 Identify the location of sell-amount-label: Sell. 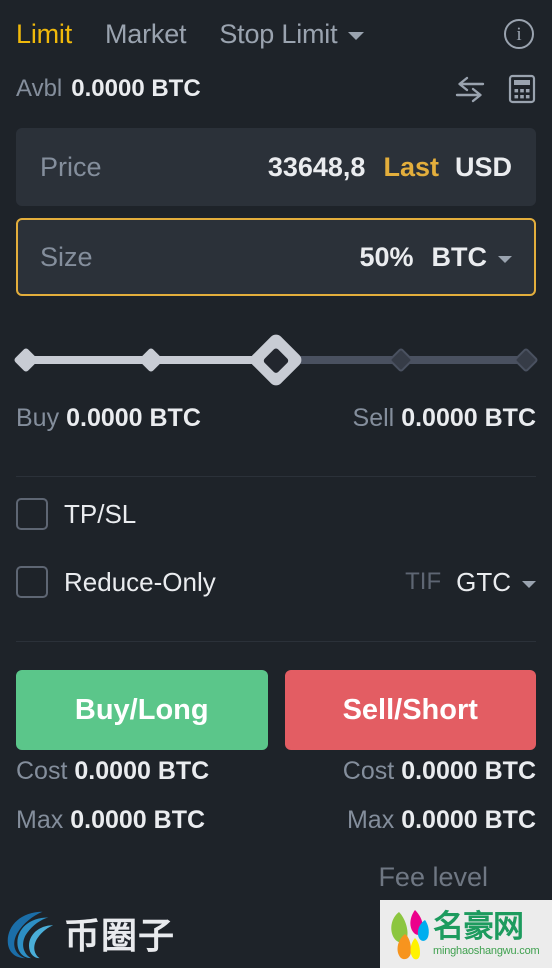
(373, 418).